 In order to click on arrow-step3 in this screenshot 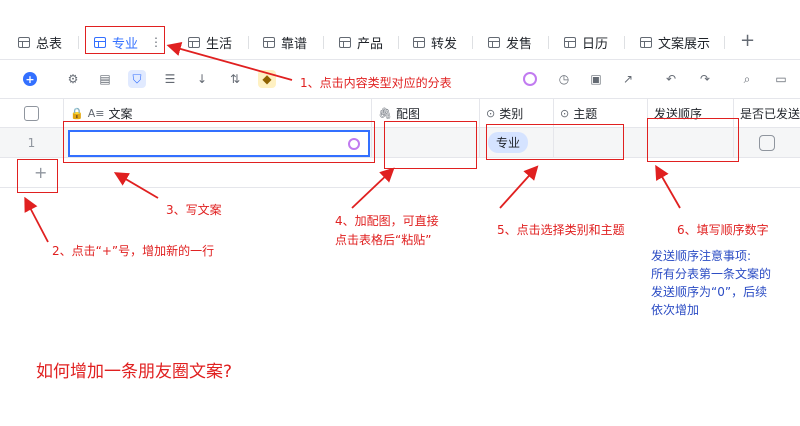, I will do `click(136, 185)`.